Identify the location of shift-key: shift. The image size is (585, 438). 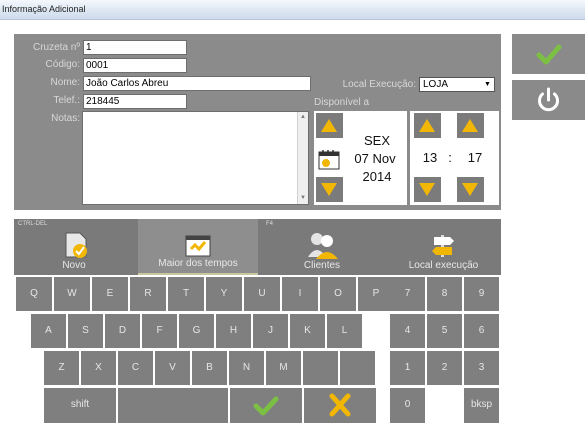
(80, 405).